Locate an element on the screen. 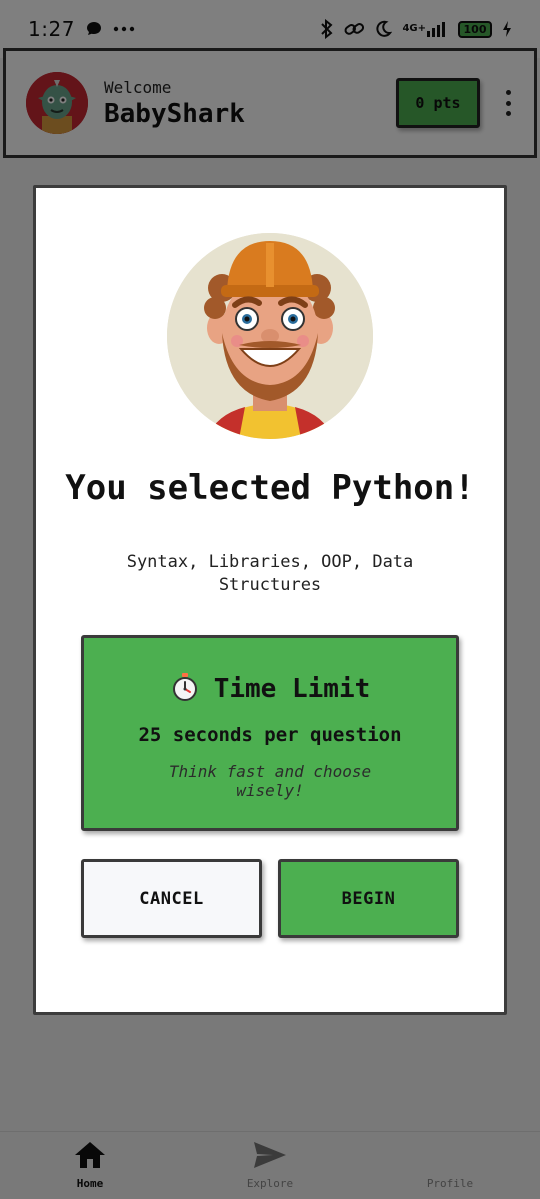 The width and height of the screenshot is (540, 1199). time-limit-title: Time Limit is located at coordinates (292, 689).